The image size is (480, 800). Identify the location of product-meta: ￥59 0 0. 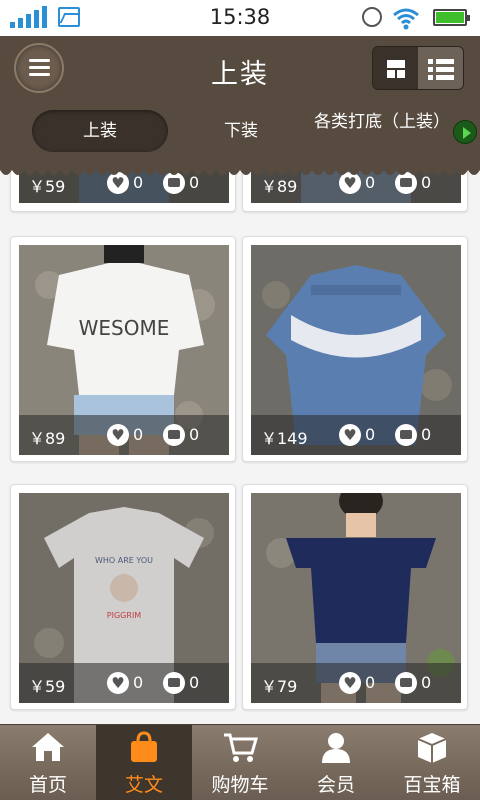
(124, 683).